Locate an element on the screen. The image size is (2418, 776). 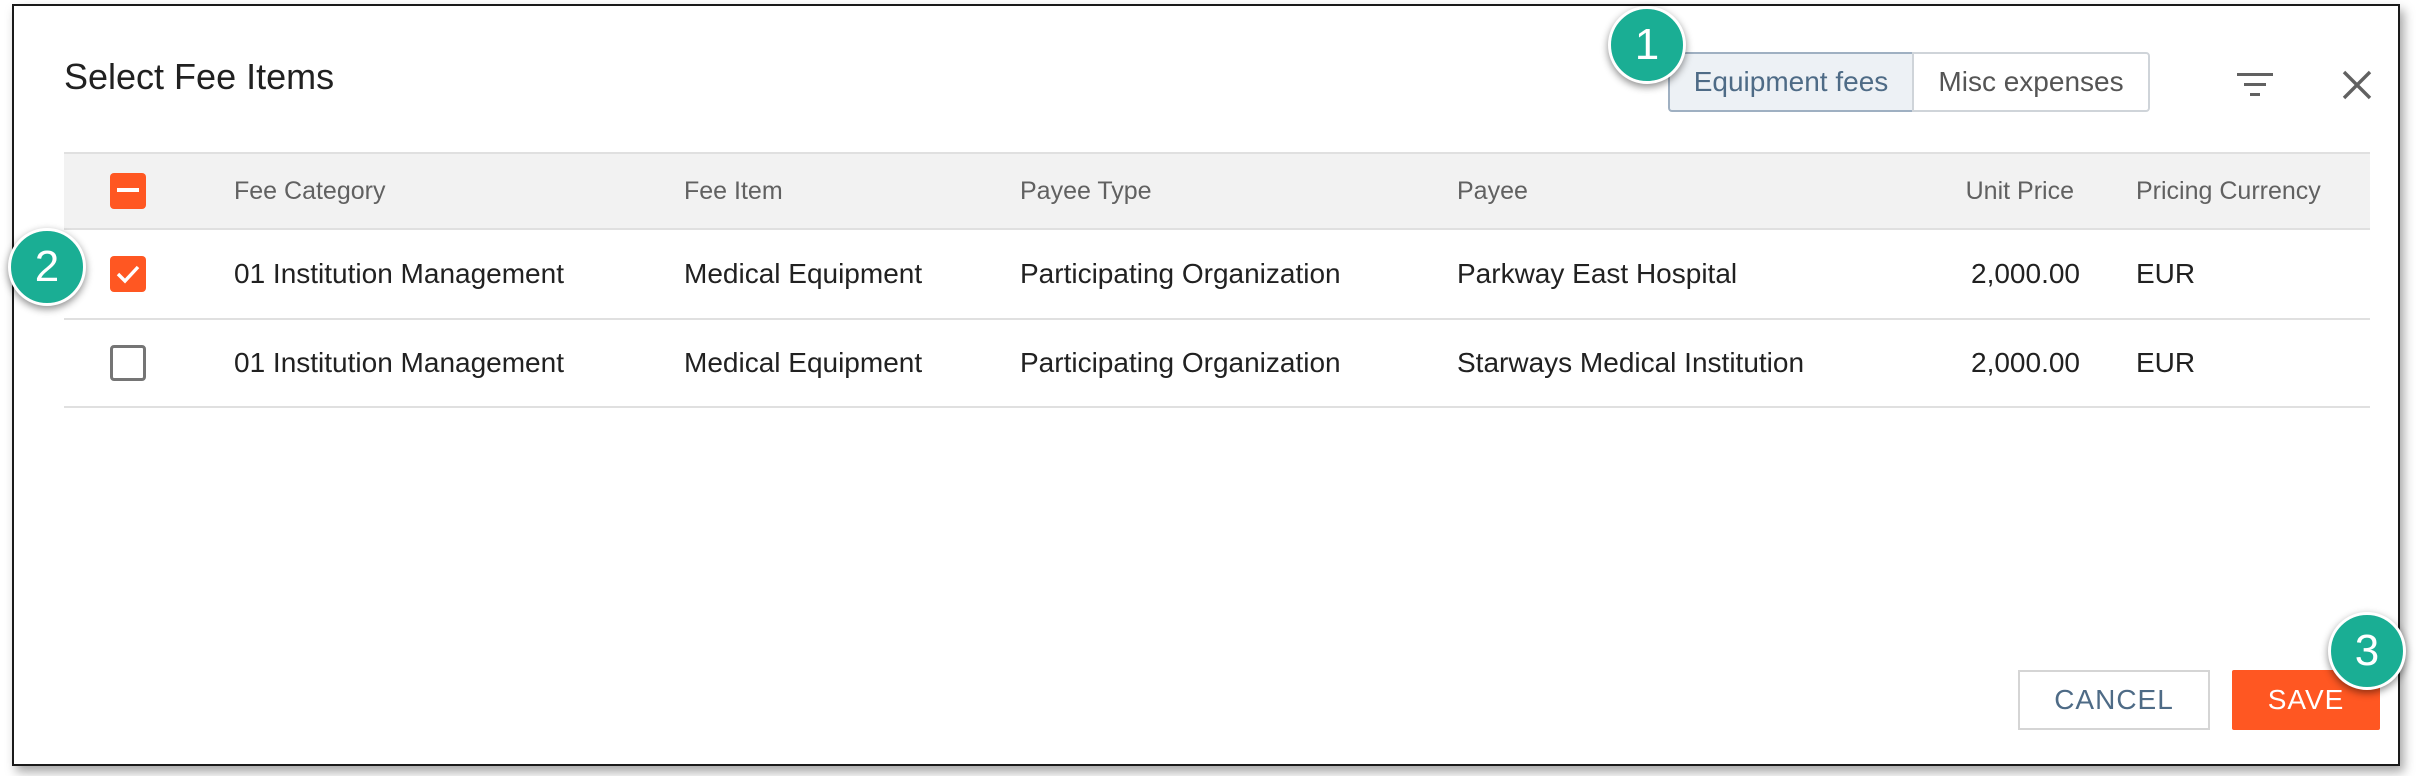
column-header-pricing-currency: Pricing Currency is located at coordinates (2228, 191).